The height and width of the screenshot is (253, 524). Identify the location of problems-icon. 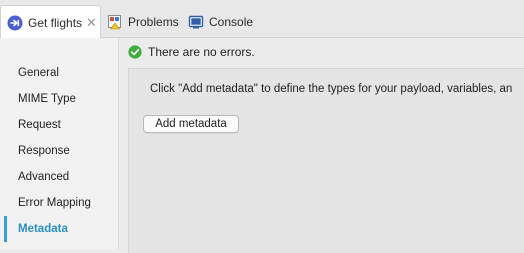
(115, 22).